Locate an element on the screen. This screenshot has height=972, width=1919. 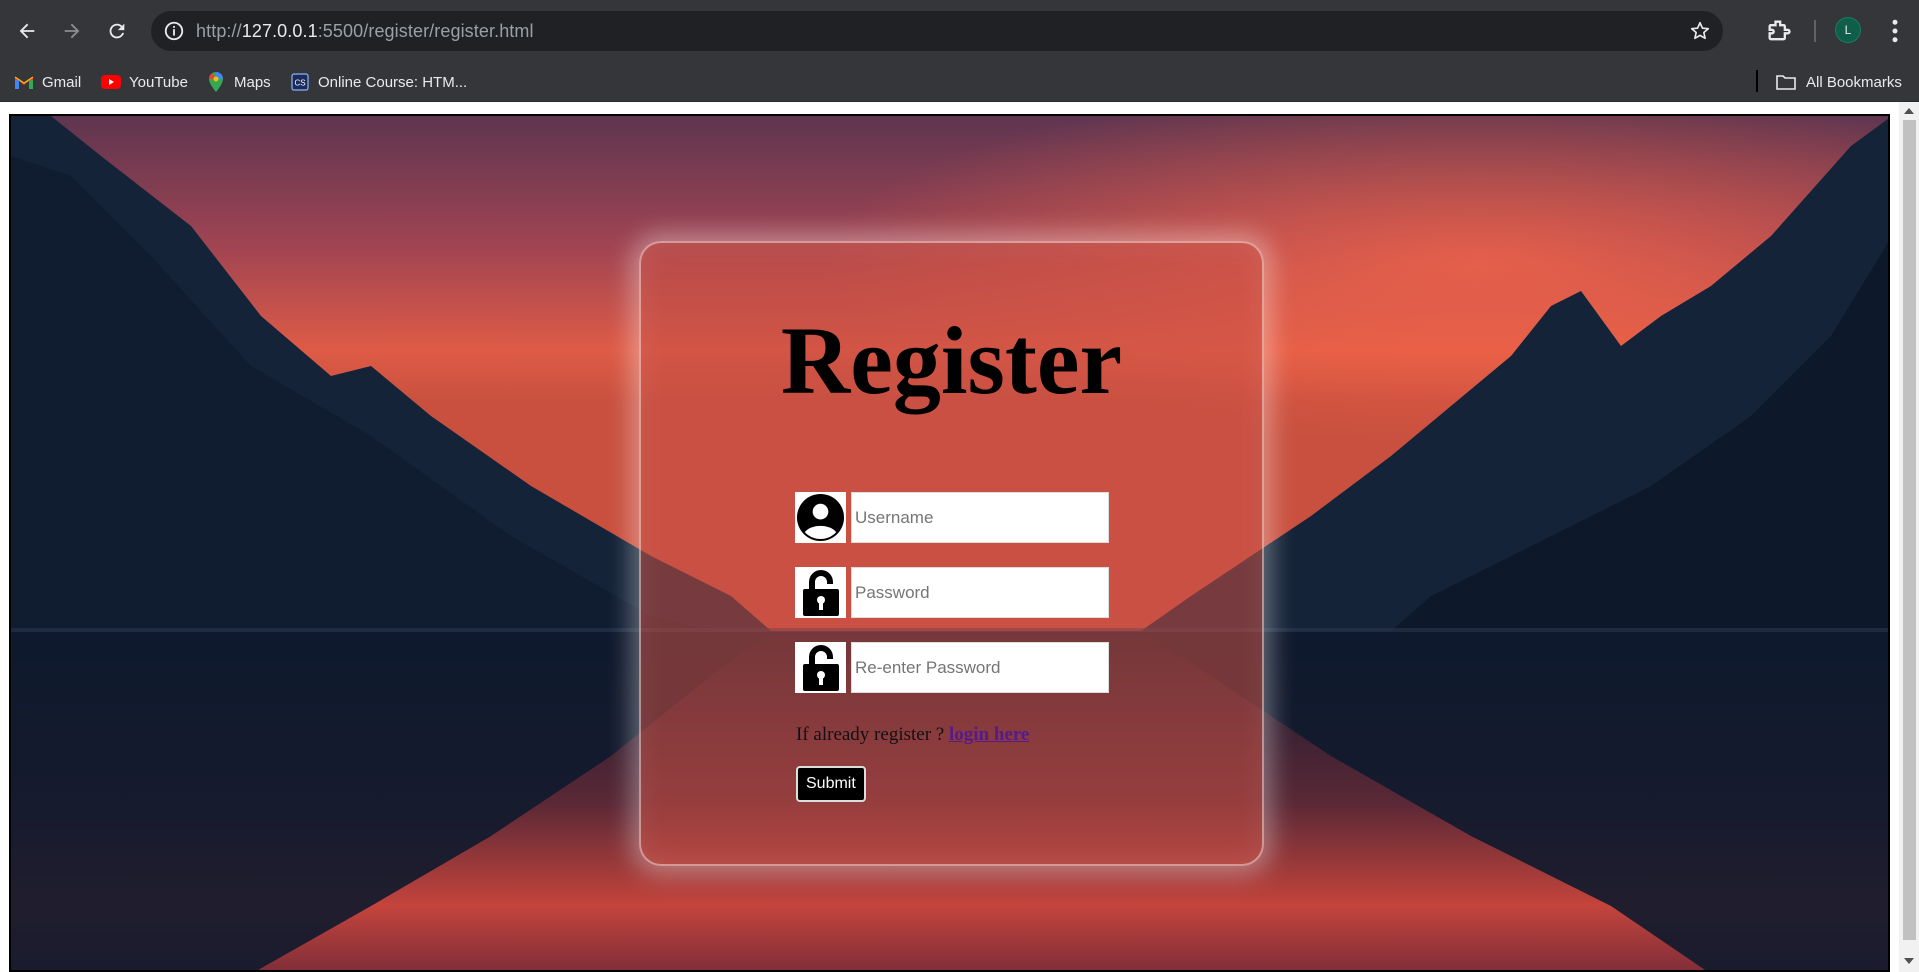
back-button is located at coordinates (27, 31).